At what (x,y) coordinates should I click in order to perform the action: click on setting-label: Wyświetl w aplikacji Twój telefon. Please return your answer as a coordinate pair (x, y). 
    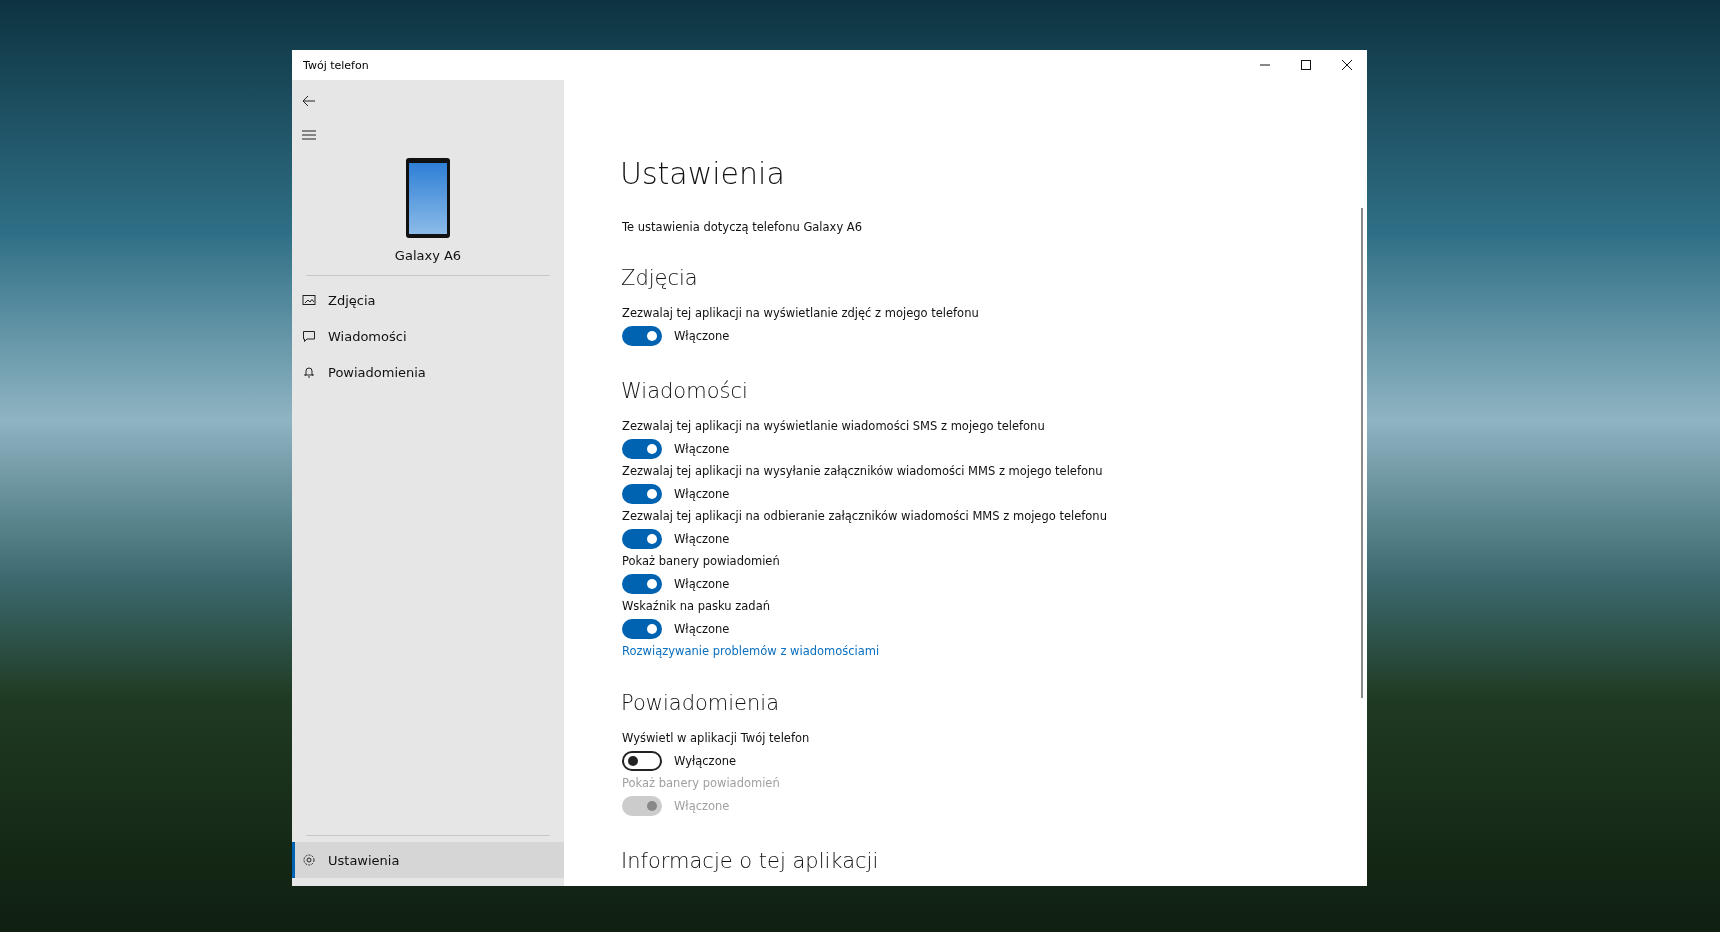
    Looking at the image, I should click on (716, 738).